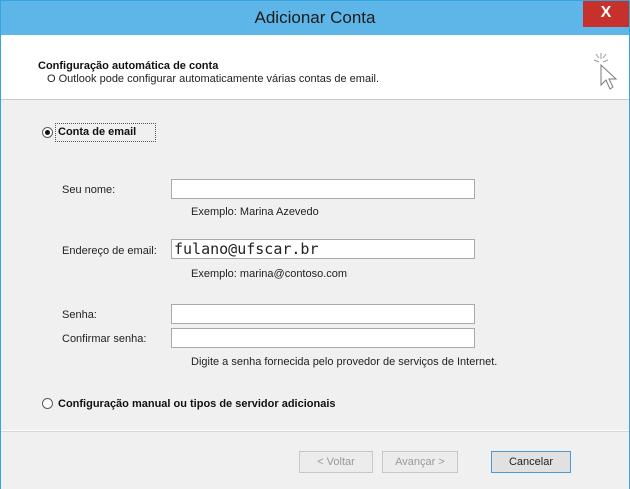 The width and height of the screenshot is (630, 489). I want to click on next-button: Avançar >, so click(420, 462).